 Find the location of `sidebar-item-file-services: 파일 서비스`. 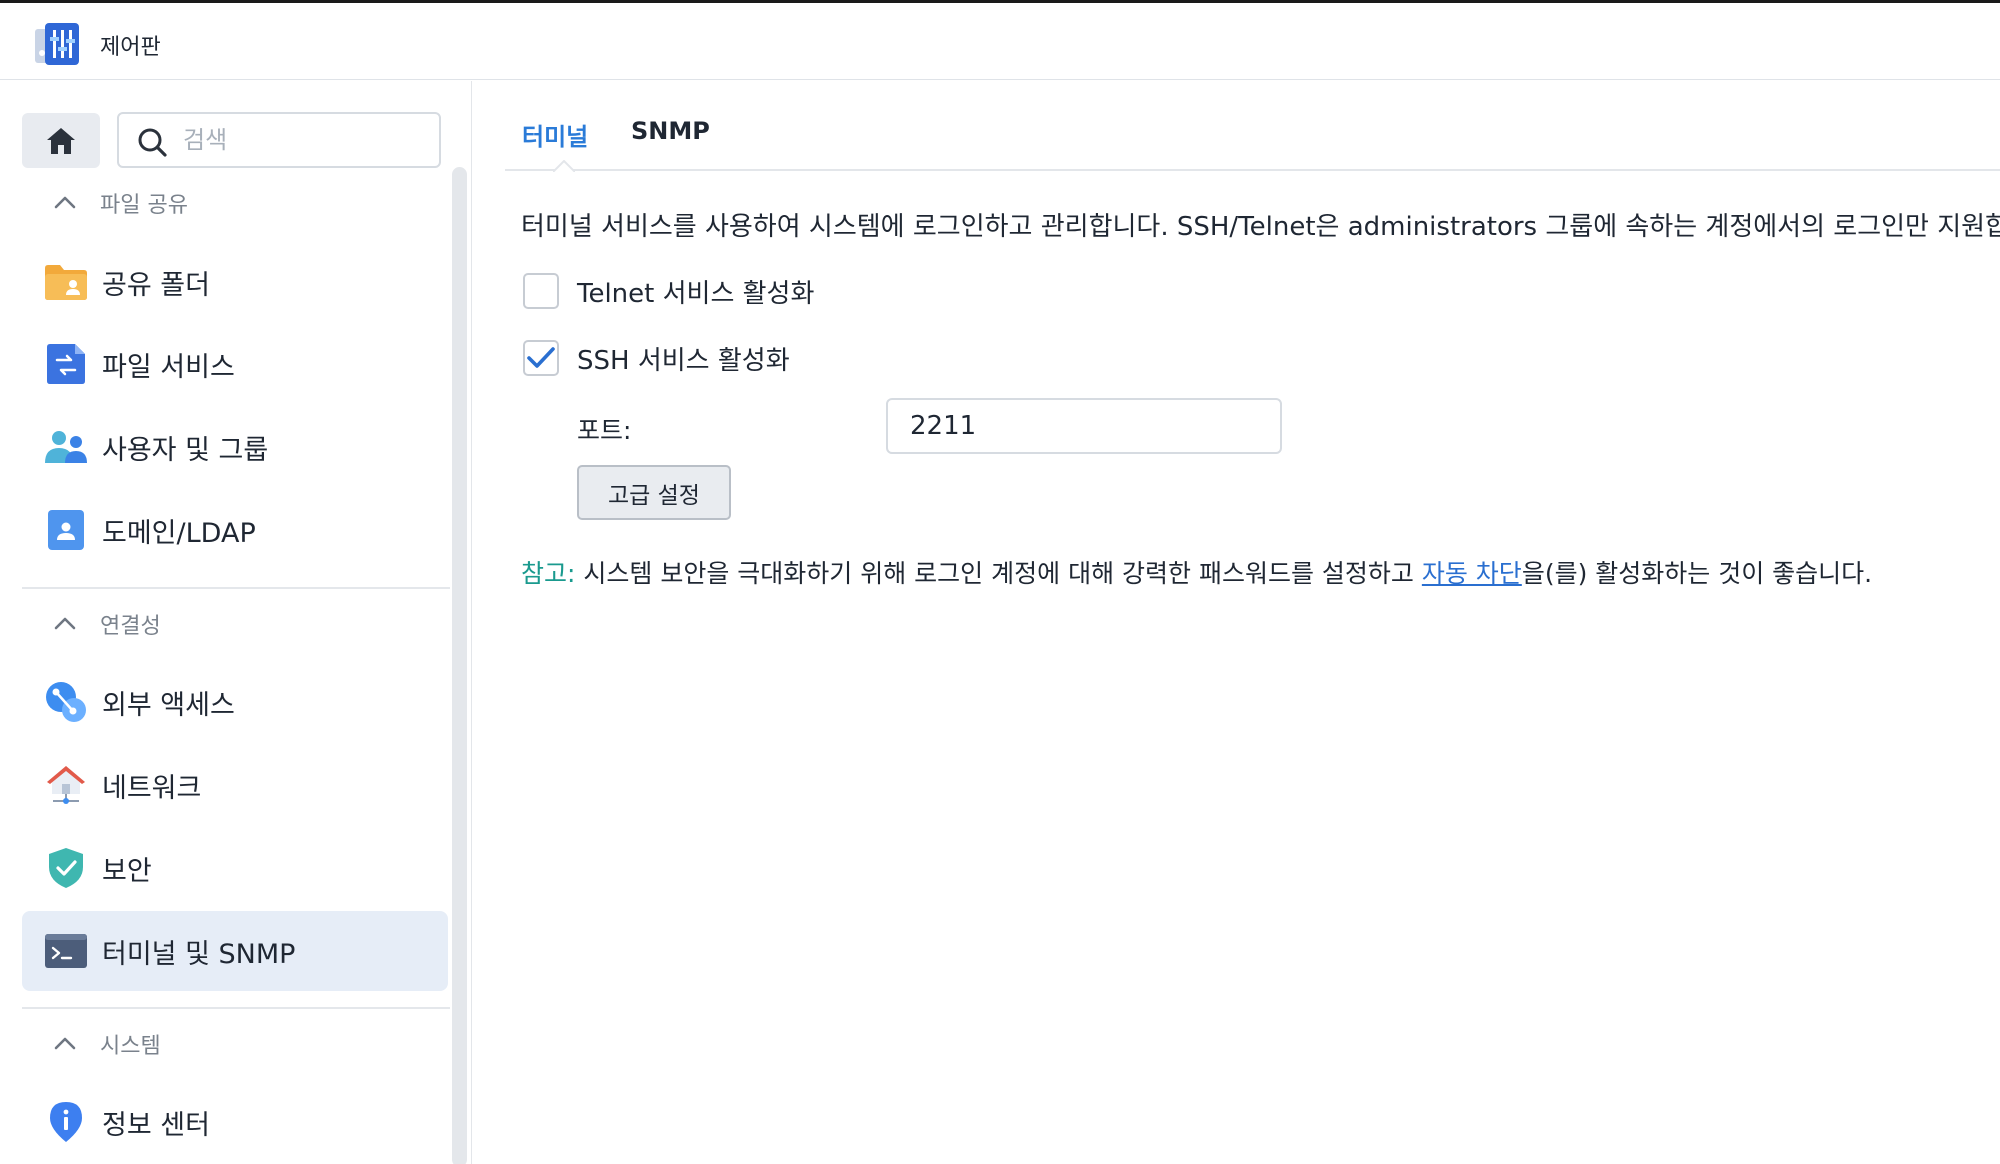

sidebar-item-file-services: 파일 서비스 is located at coordinates (235, 364).